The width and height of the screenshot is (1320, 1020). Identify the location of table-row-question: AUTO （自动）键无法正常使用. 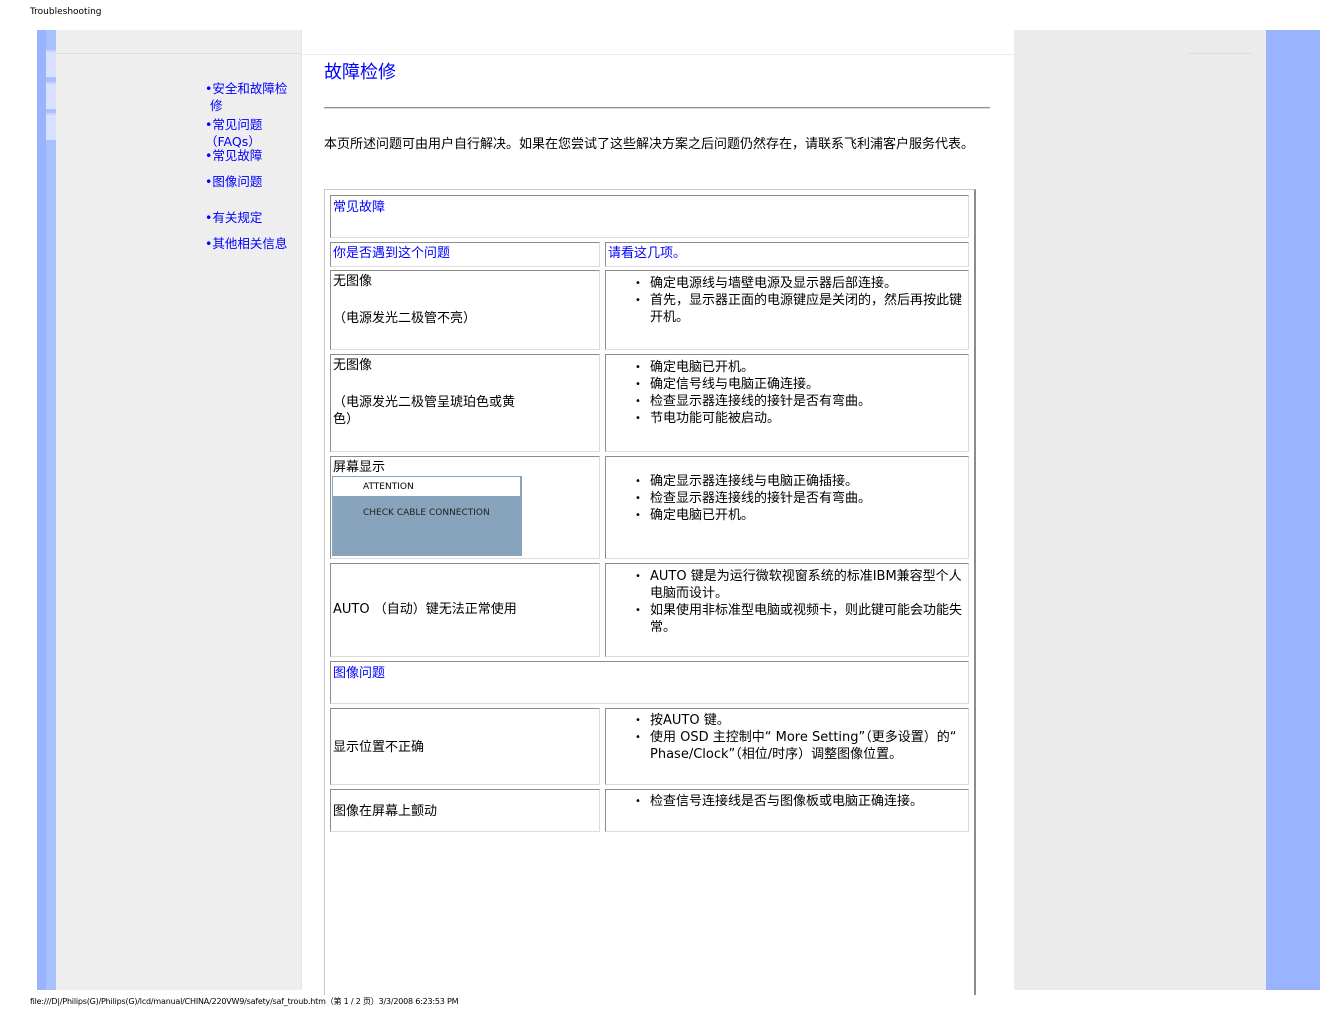
(465, 610).